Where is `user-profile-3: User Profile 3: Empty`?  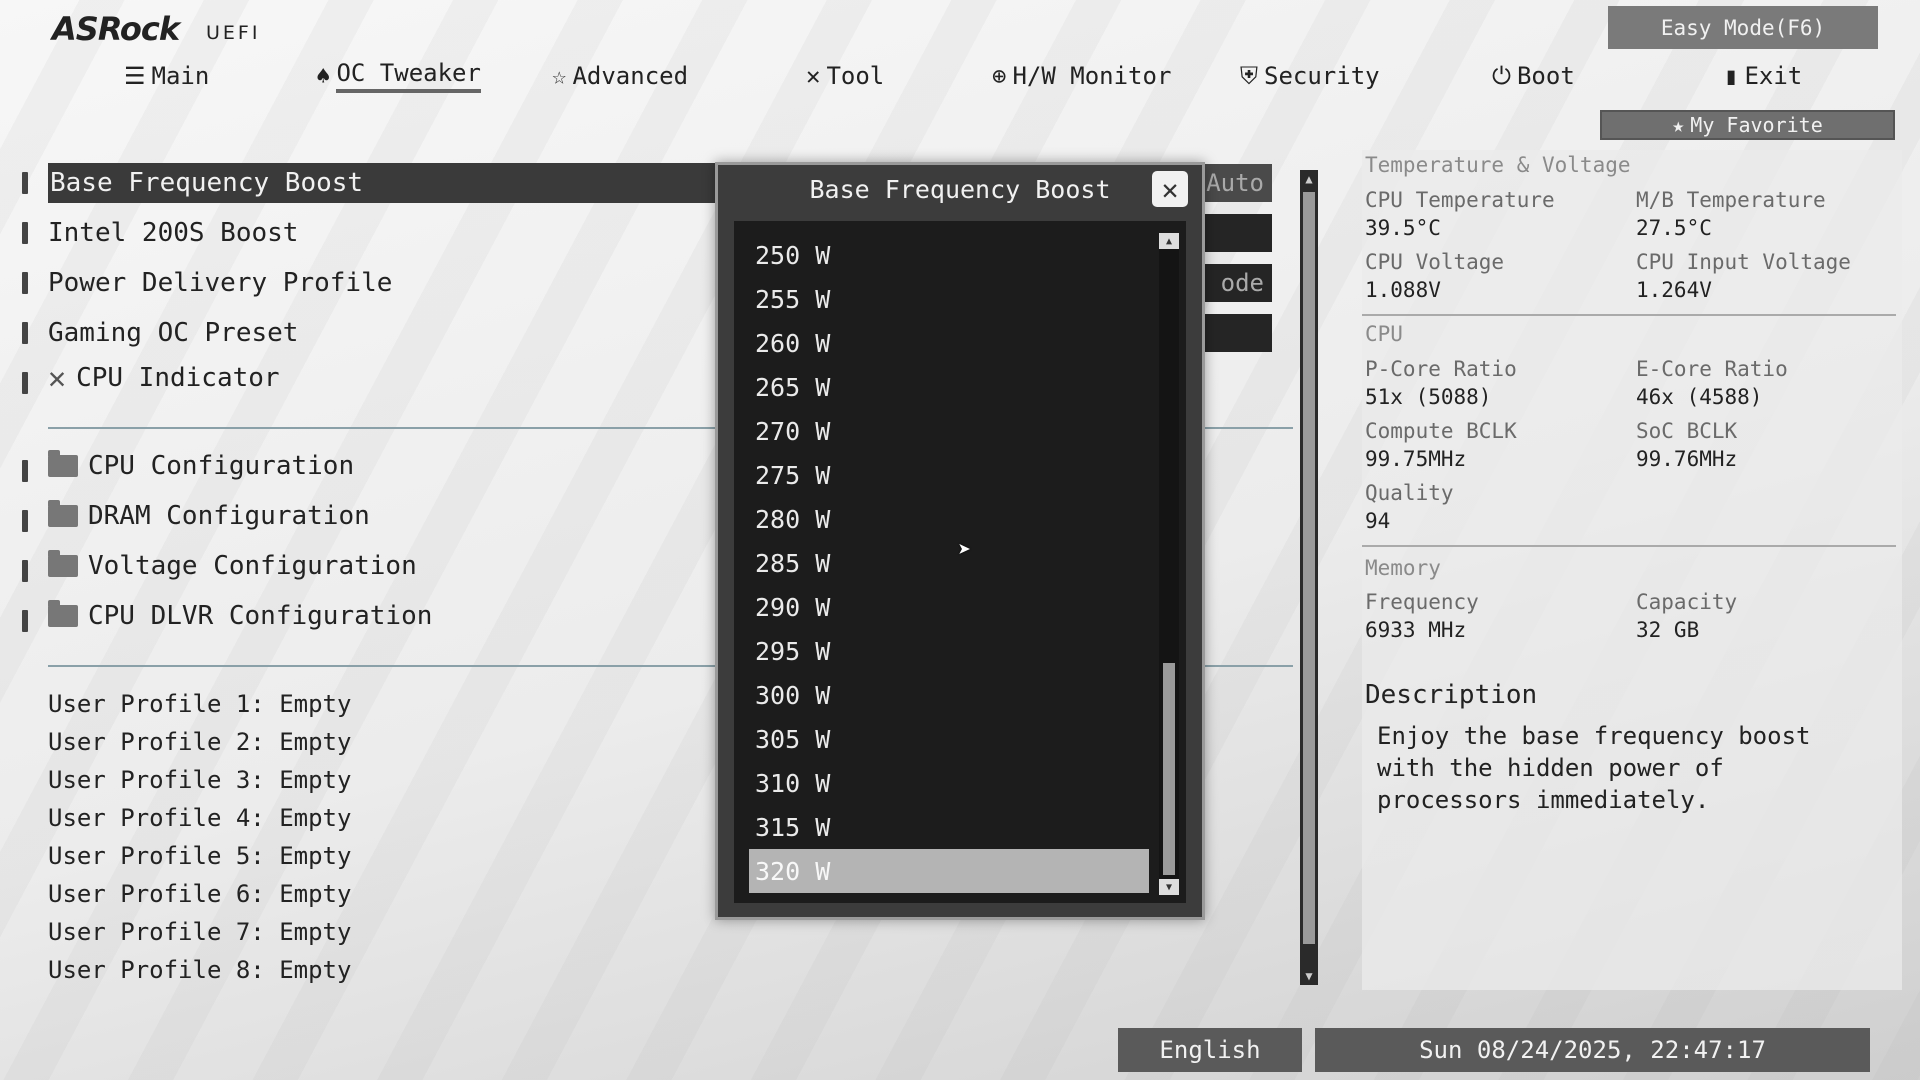 user-profile-3: User Profile 3: Empty is located at coordinates (199, 781).